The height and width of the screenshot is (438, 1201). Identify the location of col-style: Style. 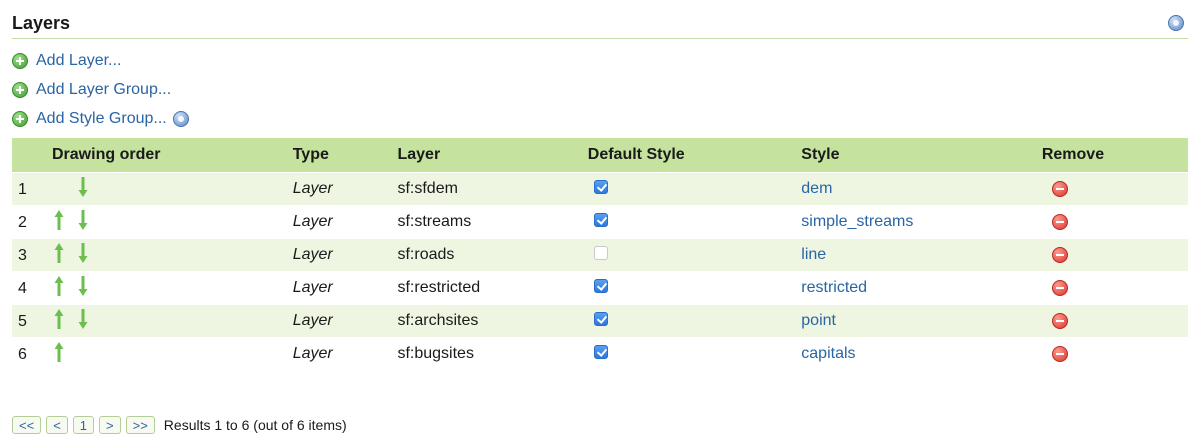
(921, 155).